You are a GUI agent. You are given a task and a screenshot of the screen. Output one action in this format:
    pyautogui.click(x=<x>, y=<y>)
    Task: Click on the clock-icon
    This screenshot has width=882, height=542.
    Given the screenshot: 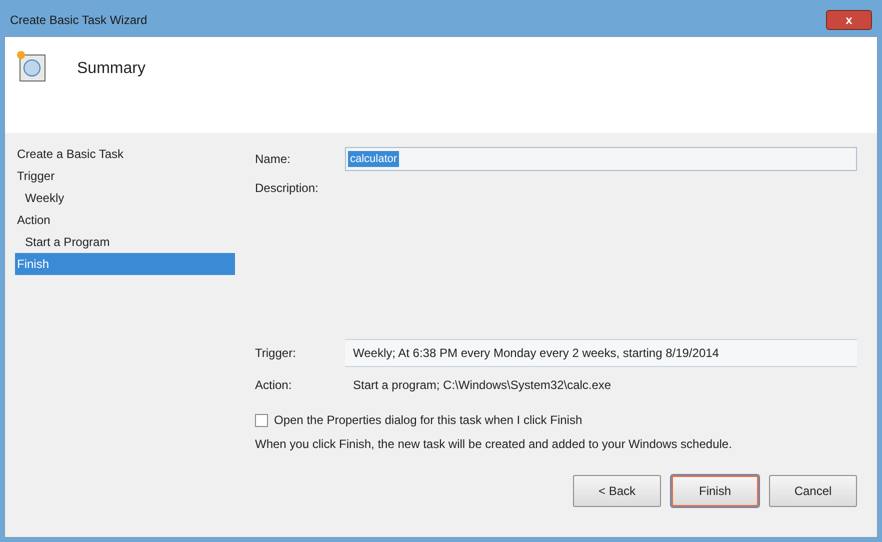 What is the action you would take?
    pyautogui.click(x=32, y=67)
    